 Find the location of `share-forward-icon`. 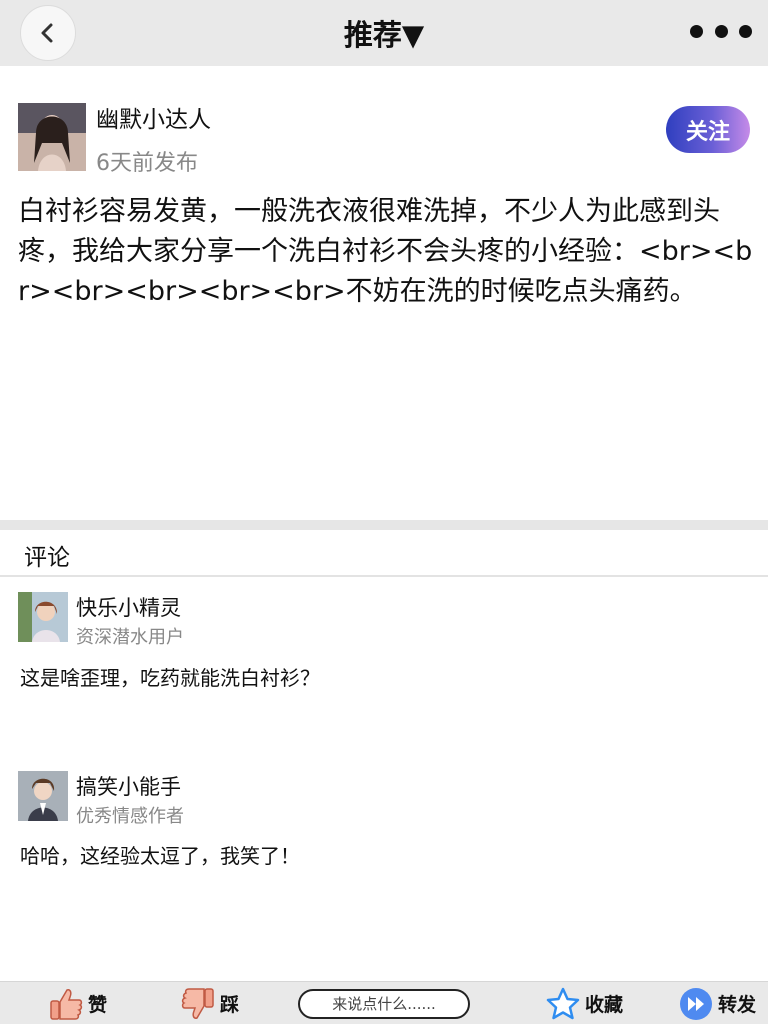

share-forward-icon is located at coordinates (696, 1003).